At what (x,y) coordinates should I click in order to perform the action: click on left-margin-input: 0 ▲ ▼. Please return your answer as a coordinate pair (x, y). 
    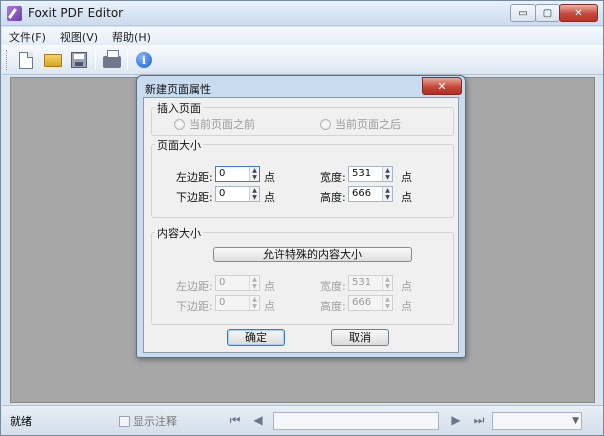
    Looking at the image, I should click on (237, 174).